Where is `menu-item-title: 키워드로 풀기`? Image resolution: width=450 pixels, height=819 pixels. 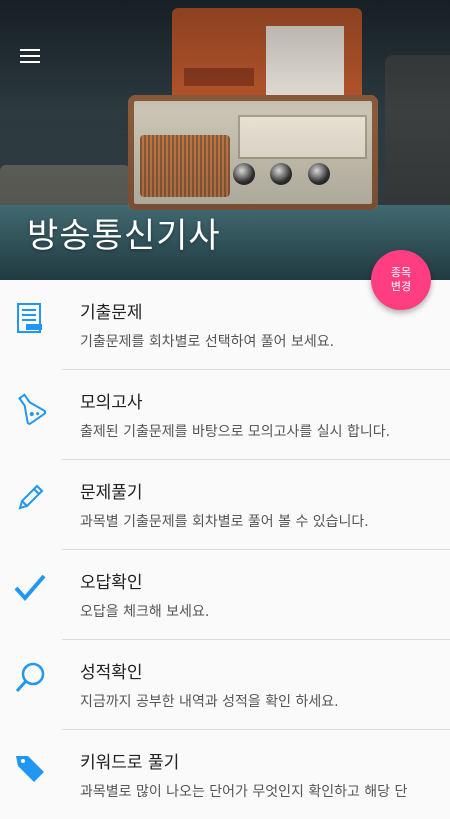
menu-item-title: 키워드로 풀기 is located at coordinates (130, 763).